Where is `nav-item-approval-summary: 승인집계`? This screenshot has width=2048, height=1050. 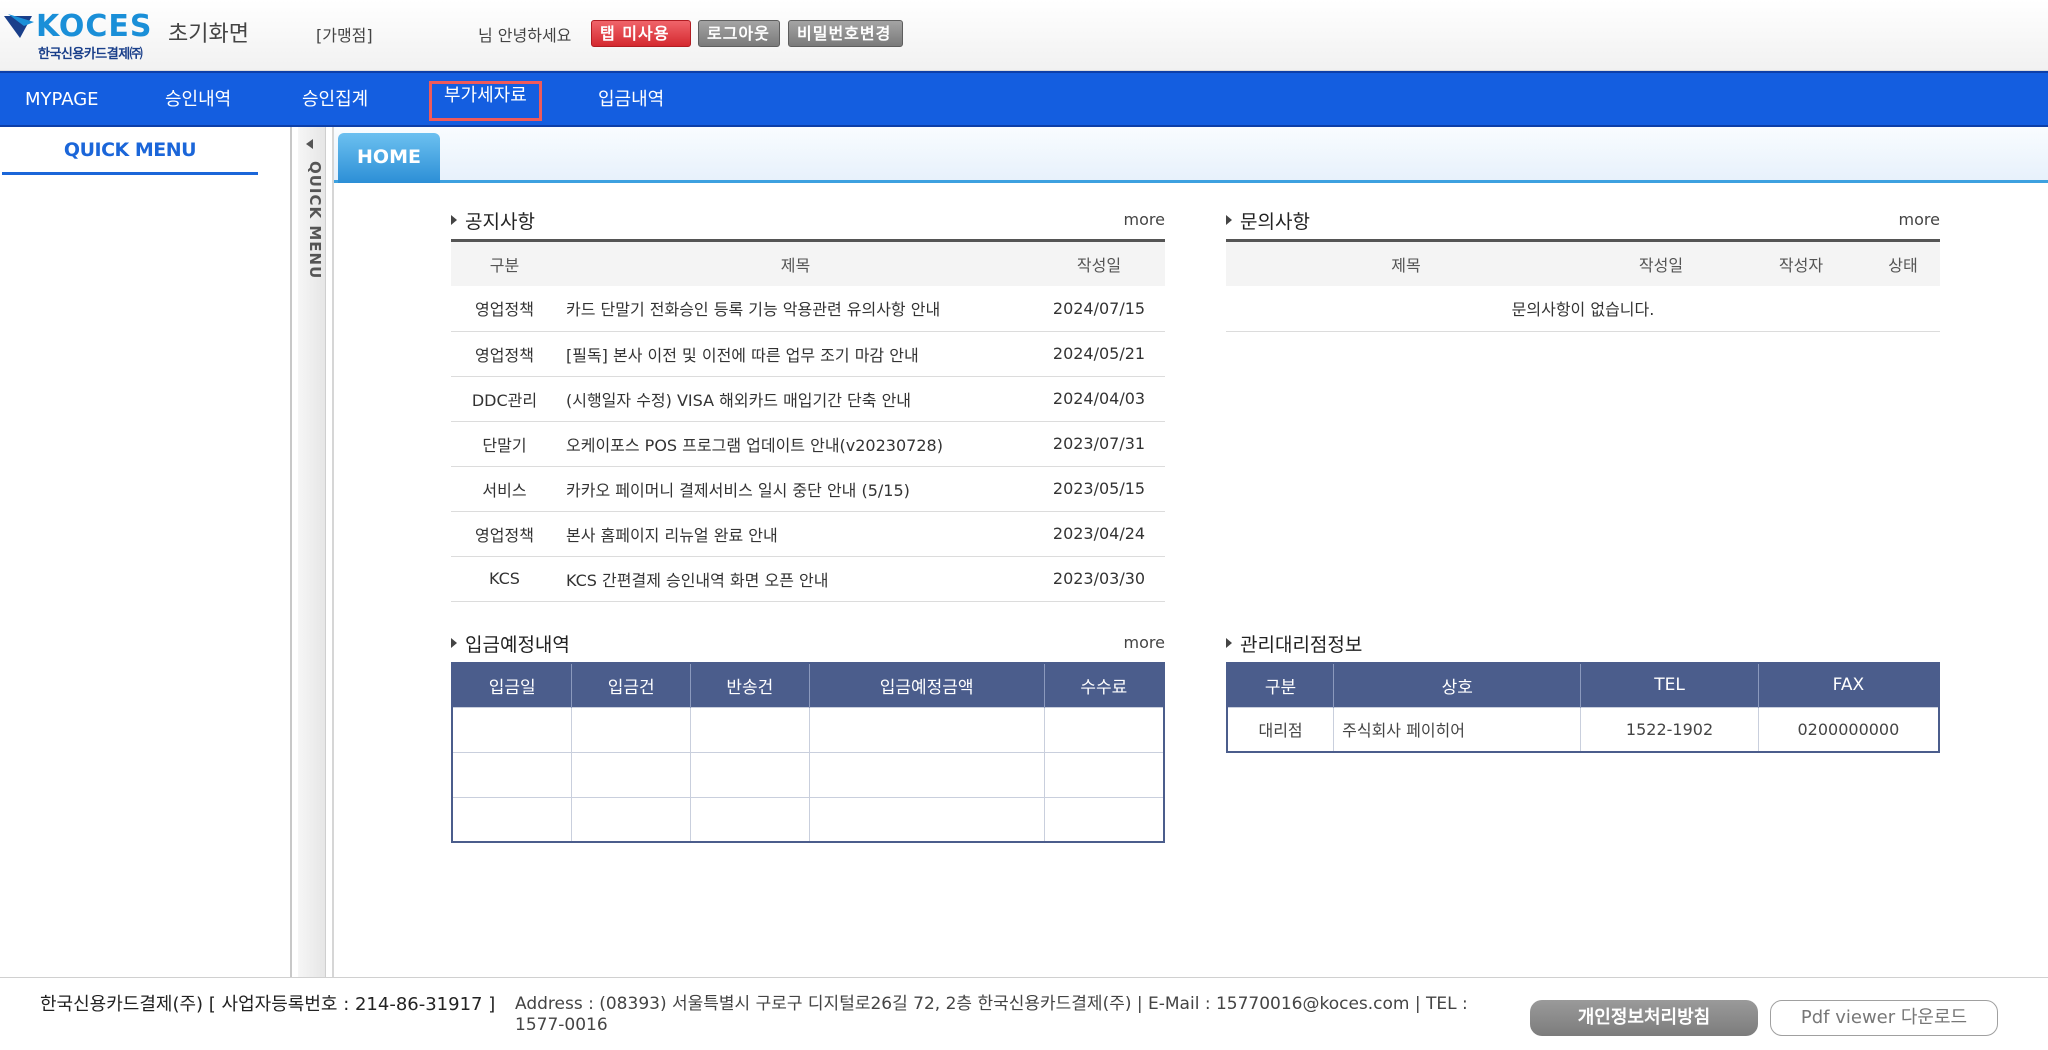
nav-item-approval-summary: 승인집계 is located at coordinates (335, 100).